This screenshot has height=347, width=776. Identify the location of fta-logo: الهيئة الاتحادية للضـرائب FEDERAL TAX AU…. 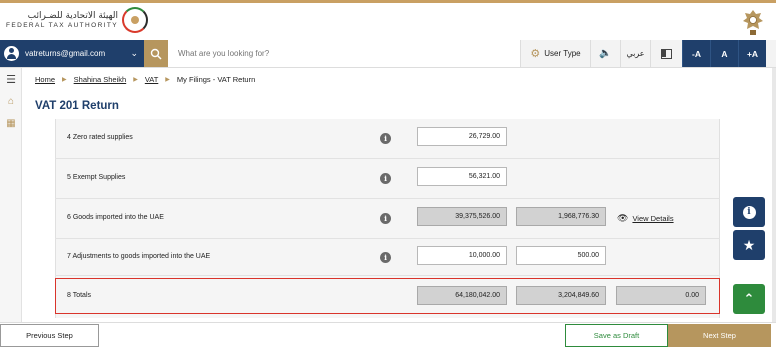
(77, 20).